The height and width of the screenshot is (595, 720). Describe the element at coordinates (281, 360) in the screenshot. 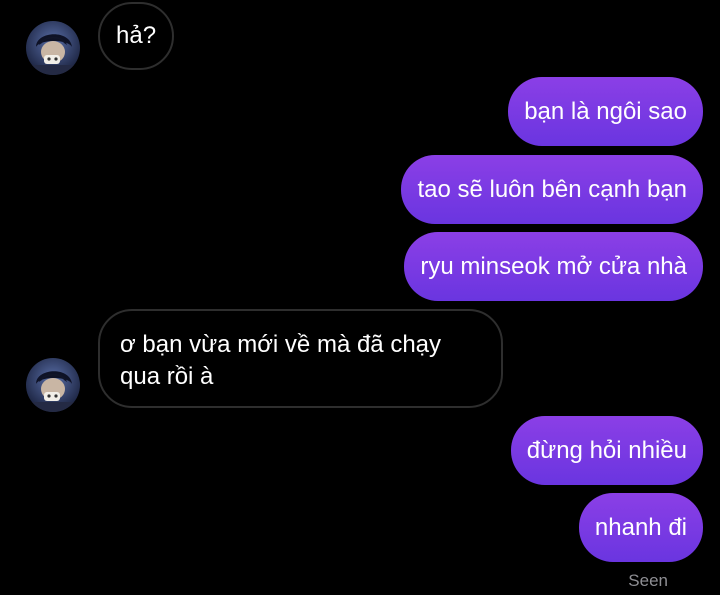

I see `message-text: ơ bạn vừa mới về mà đã chạy qua rồi à` at that location.